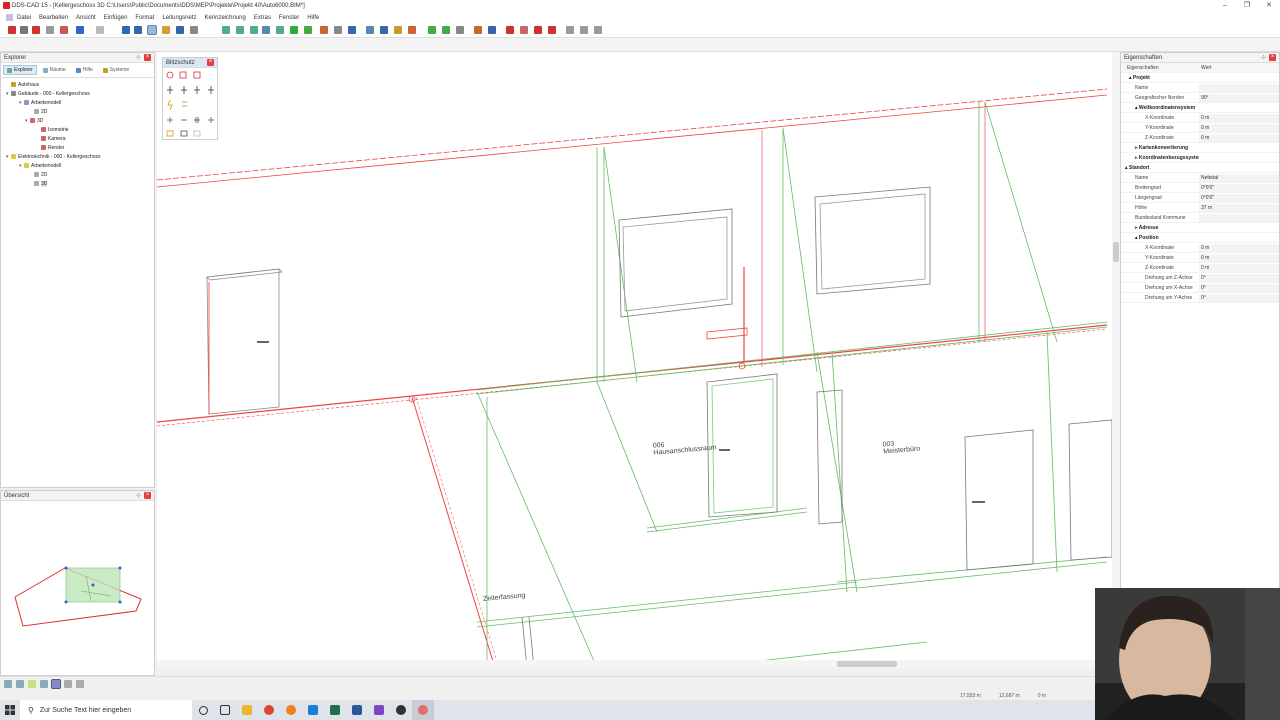 The image size is (1280, 720). I want to click on task-view-icon, so click(225, 710).